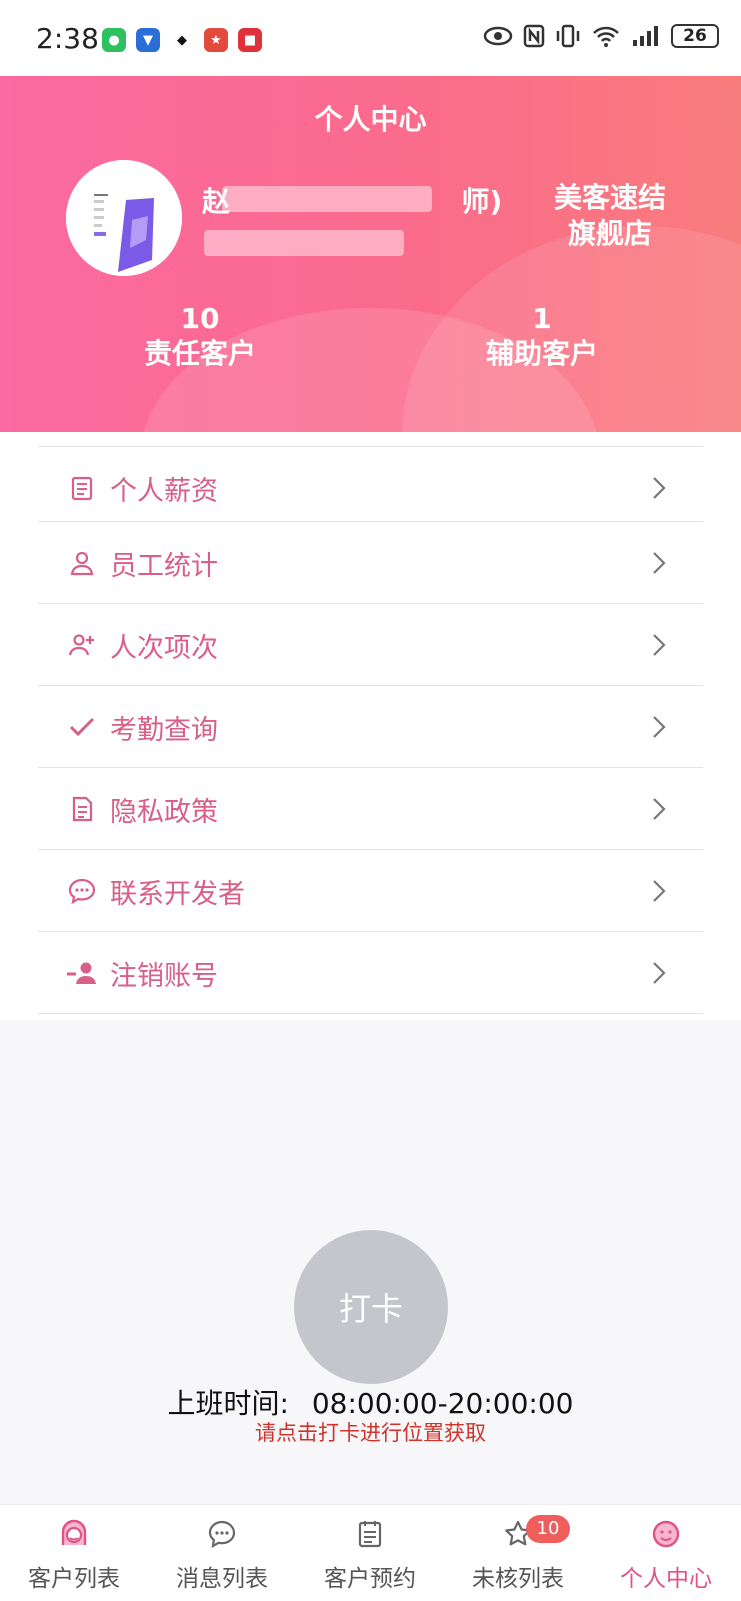 The width and height of the screenshot is (741, 1601). Describe the element at coordinates (498, 36) in the screenshot. I see `eye-icon` at that location.